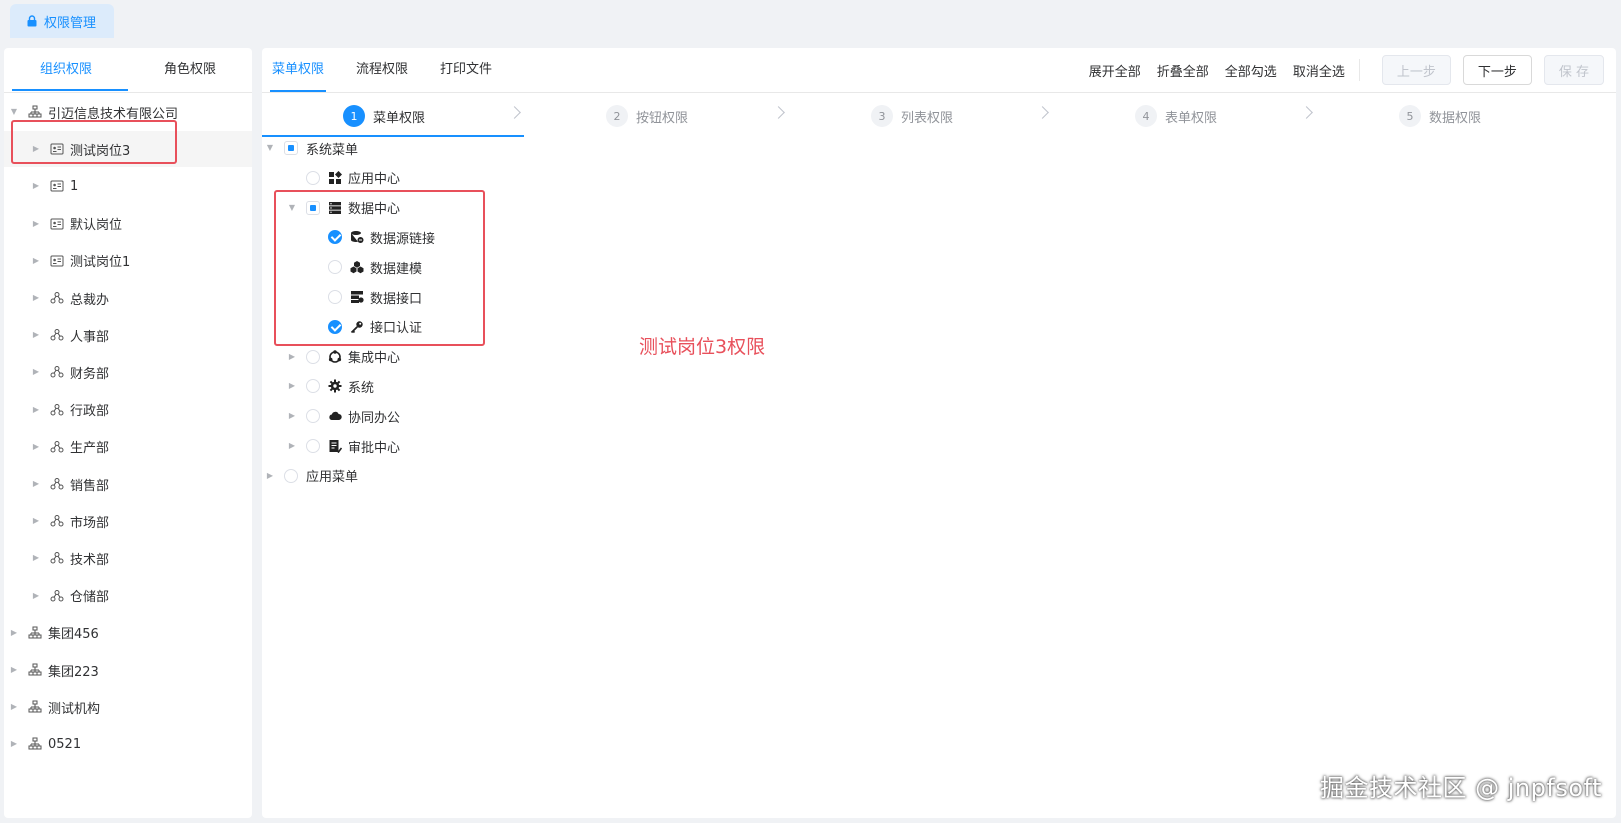  Describe the element at coordinates (1416, 70) in the screenshot. I see `prev-step-button: 上一步` at that location.